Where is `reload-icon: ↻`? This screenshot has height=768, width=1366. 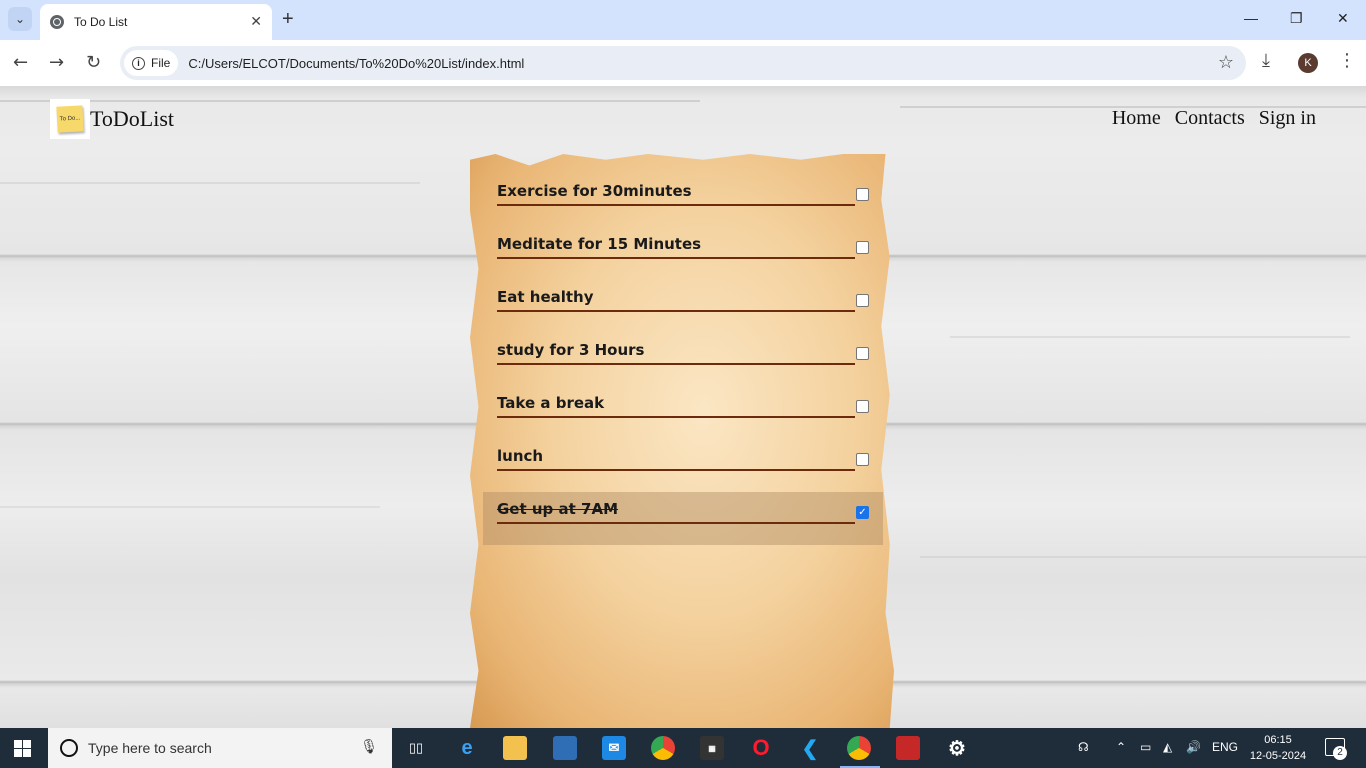 reload-icon: ↻ is located at coordinates (93, 62).